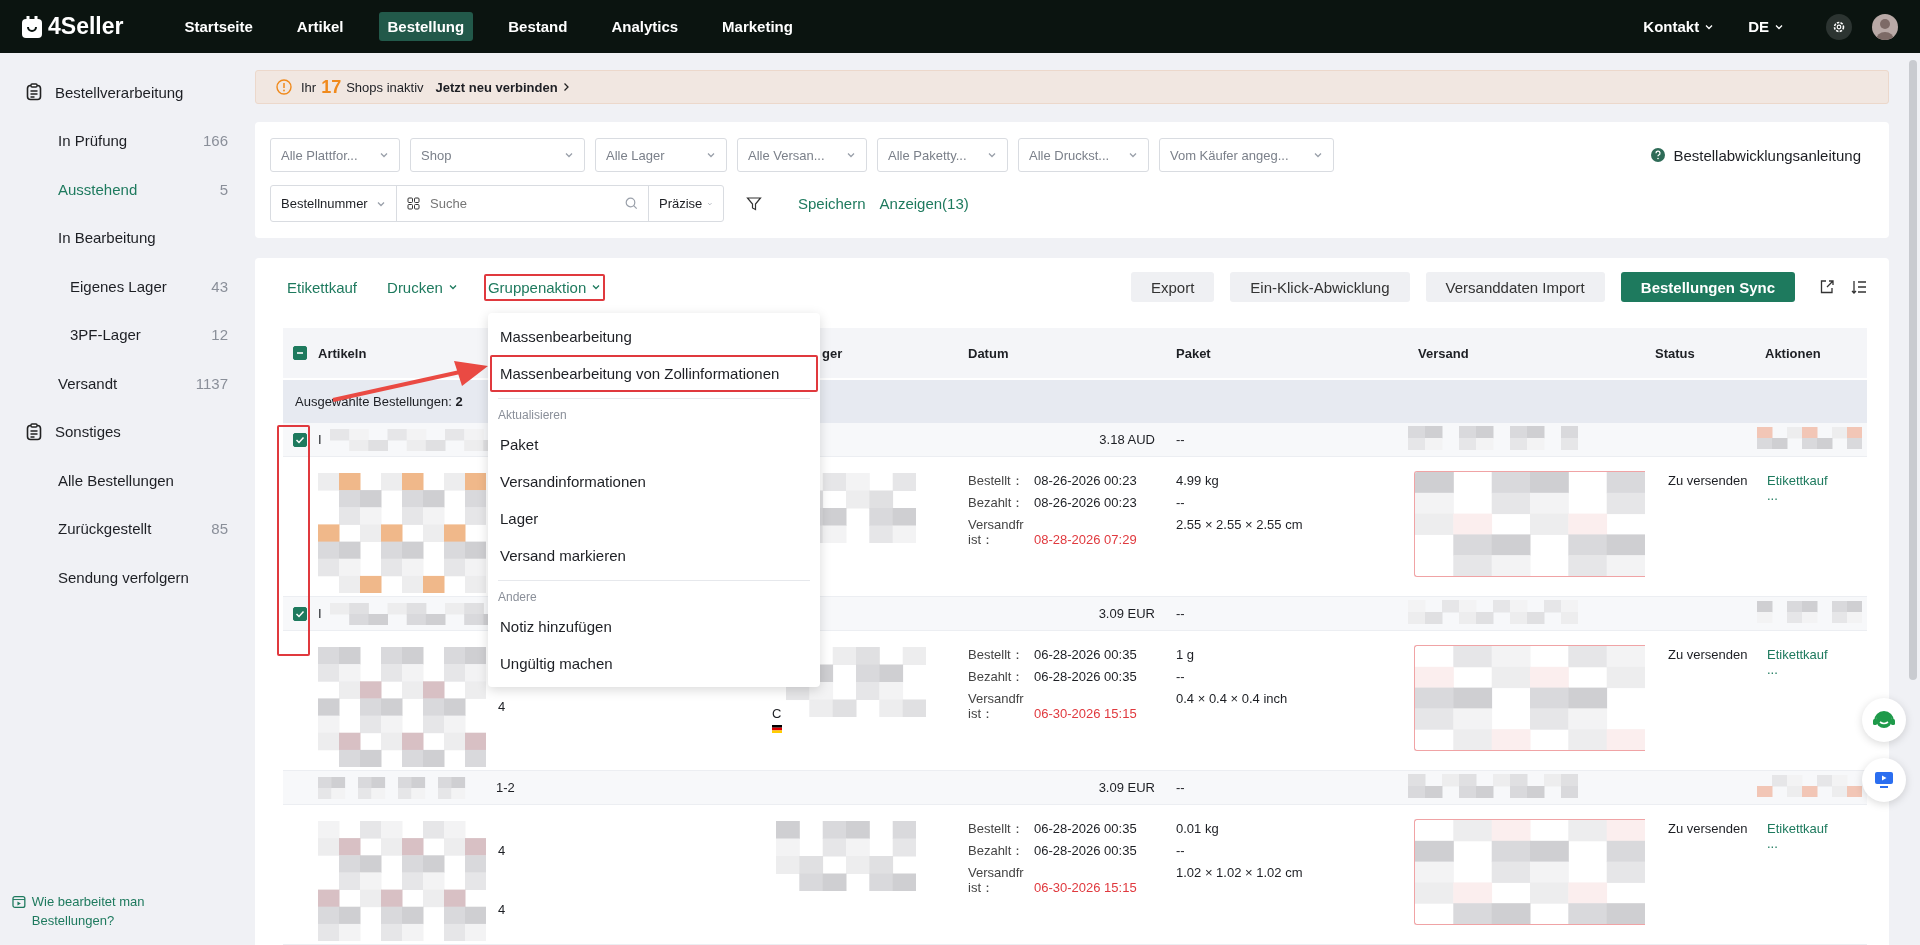 The height and width of the screenshot is (945, 1920). Describe the element at coordinates (126, 528) in the screenshot. I see `sidebar-item: Zurückgestellt 85` at that location.